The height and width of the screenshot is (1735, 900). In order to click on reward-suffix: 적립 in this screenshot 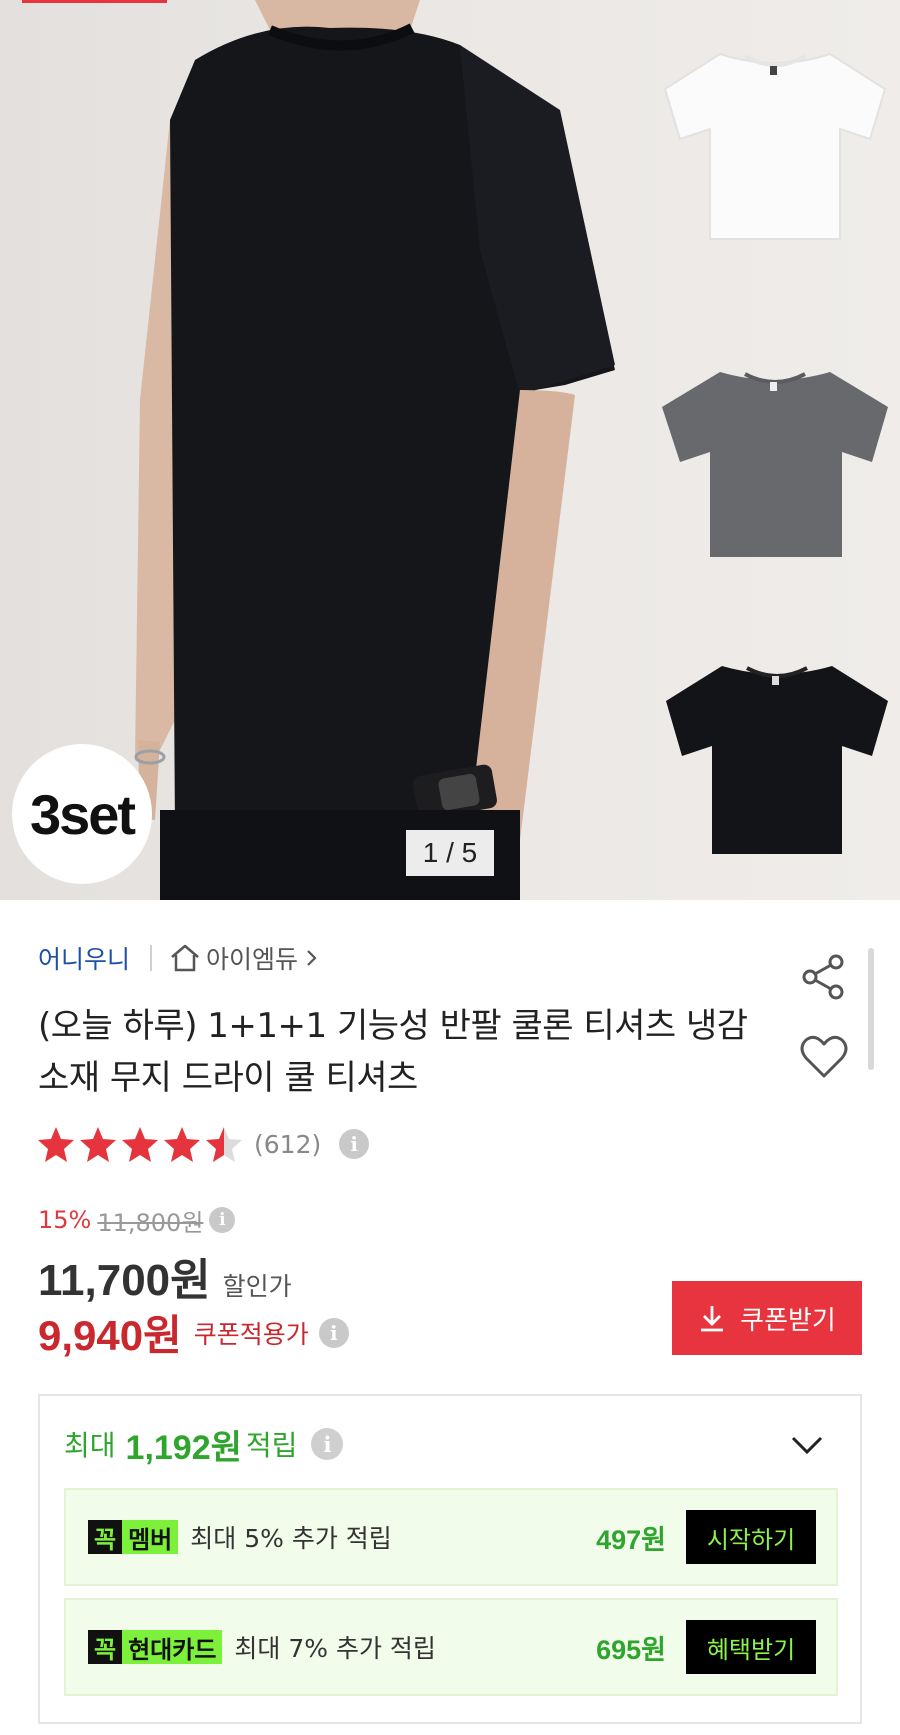, I will do `click(271, 1445)`.